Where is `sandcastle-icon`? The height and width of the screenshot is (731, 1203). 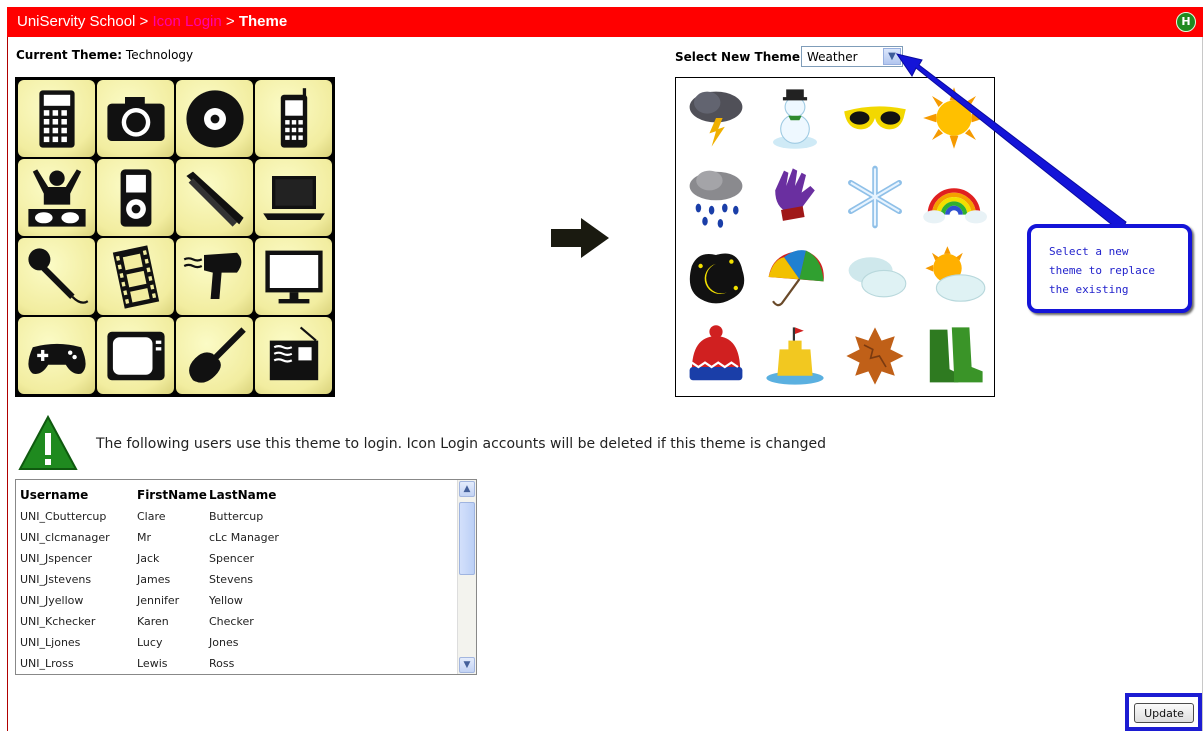
sandcastle-icon is located at coordinates (795, 356).